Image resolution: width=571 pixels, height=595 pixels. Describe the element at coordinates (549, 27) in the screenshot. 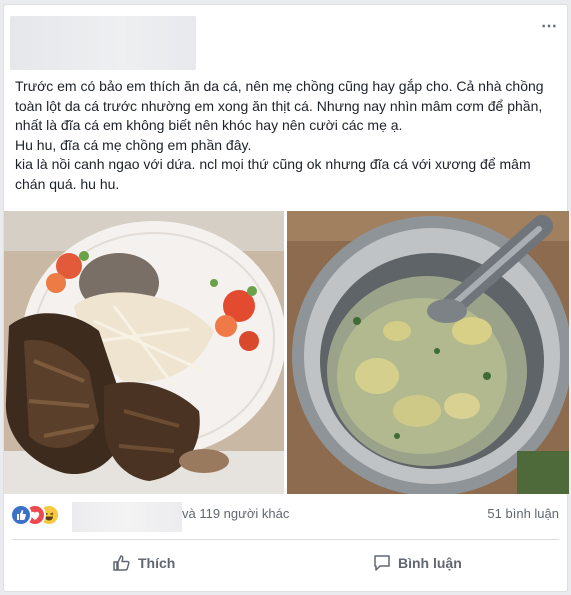

I see `more-options-icon: ⋯` at that location.